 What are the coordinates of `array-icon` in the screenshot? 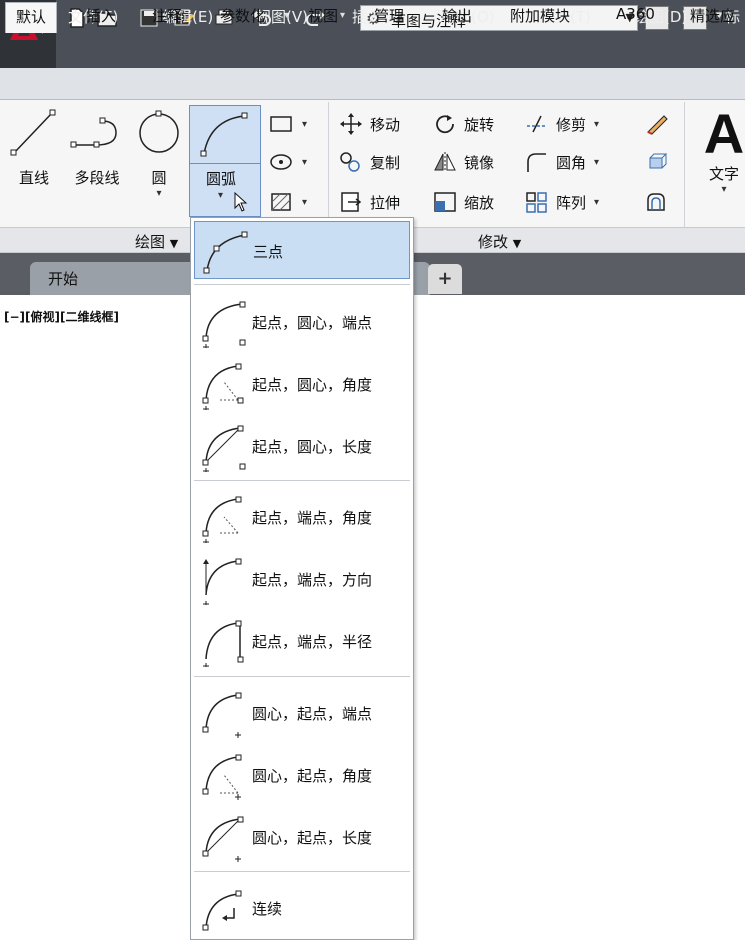 It's located at (536, 202).